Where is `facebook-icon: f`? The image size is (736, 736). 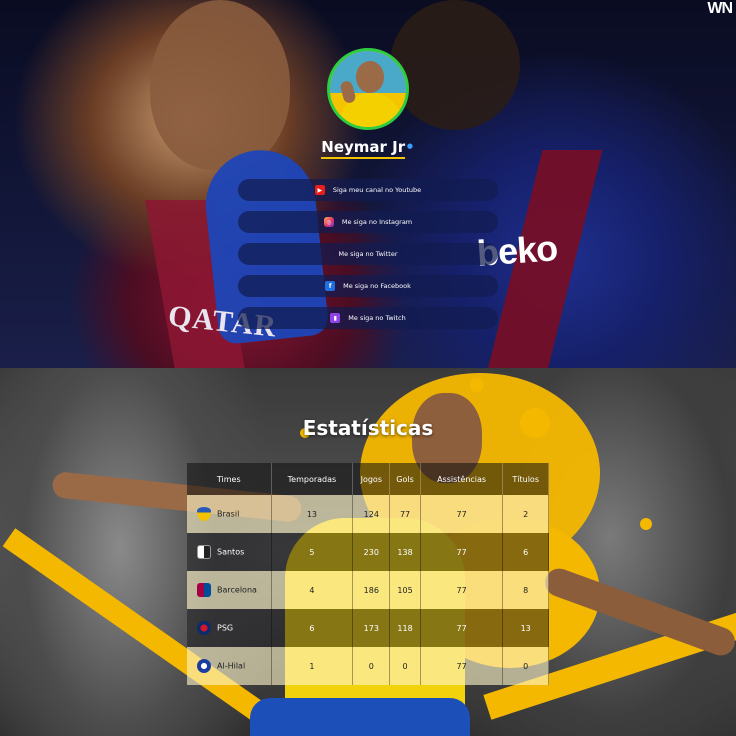
facebook-icon: f is located at coordinates (330, 286).